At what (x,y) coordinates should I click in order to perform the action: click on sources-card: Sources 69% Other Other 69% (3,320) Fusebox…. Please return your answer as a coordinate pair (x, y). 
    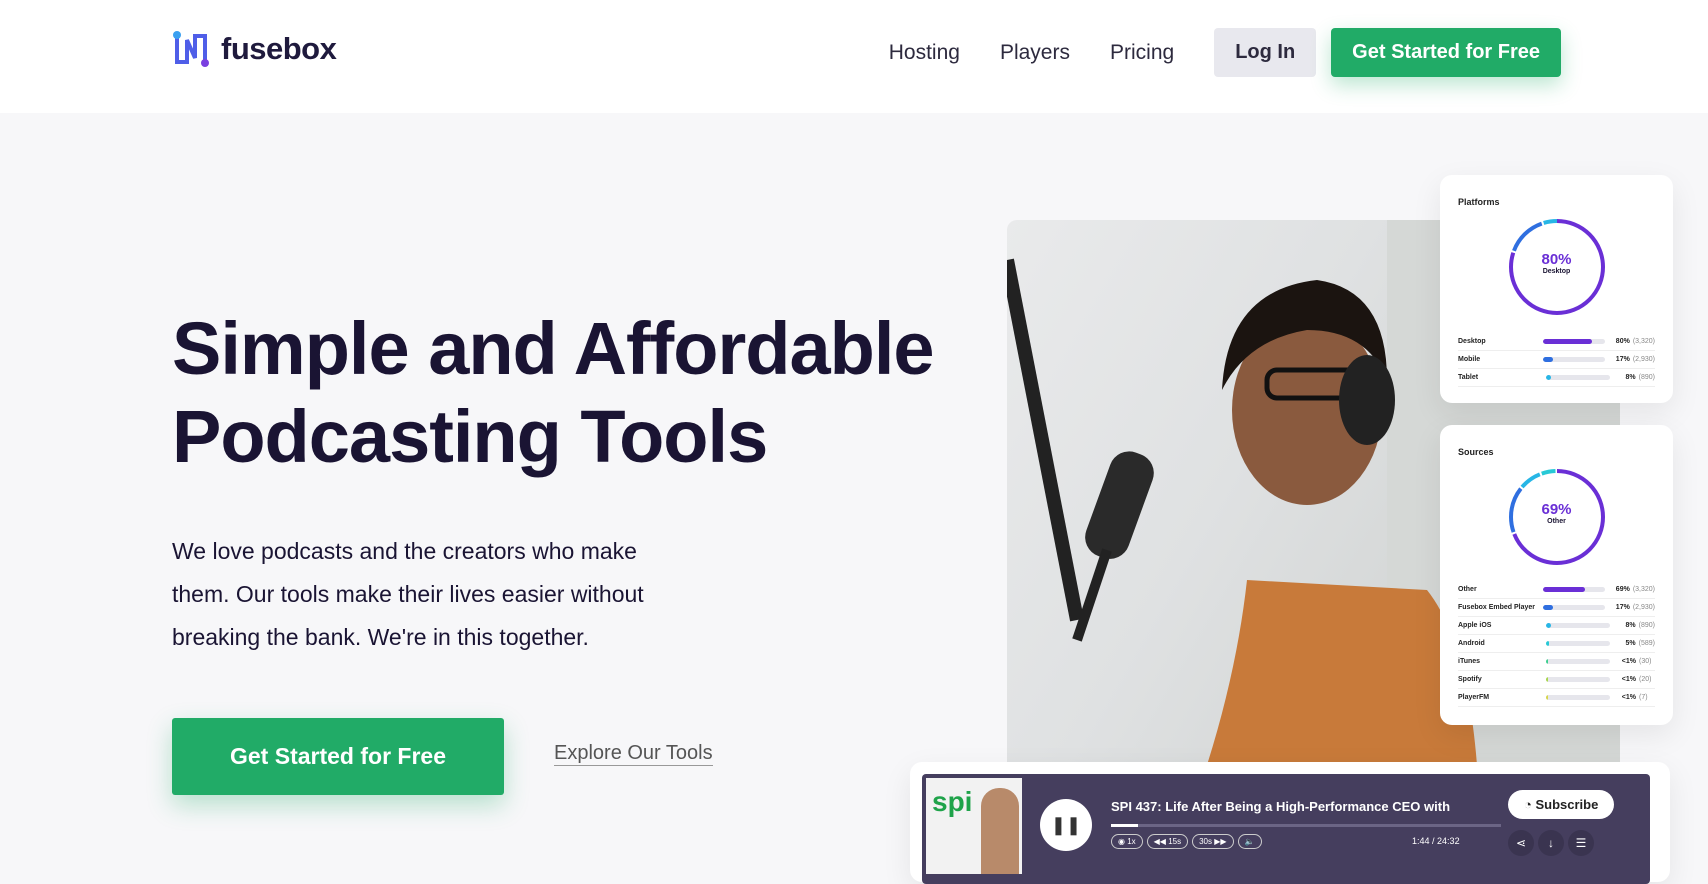
    Looking at the image, I should click on (1556, 575).